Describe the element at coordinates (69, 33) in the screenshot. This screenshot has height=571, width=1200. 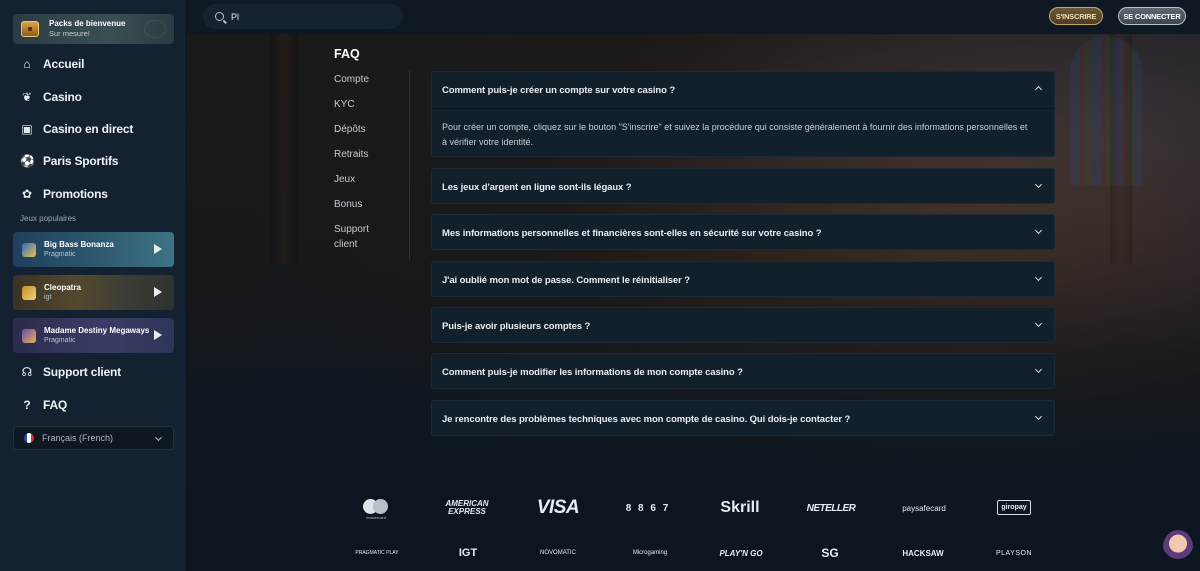
I see `promo-subtitle: Sur mesure!` at that location.